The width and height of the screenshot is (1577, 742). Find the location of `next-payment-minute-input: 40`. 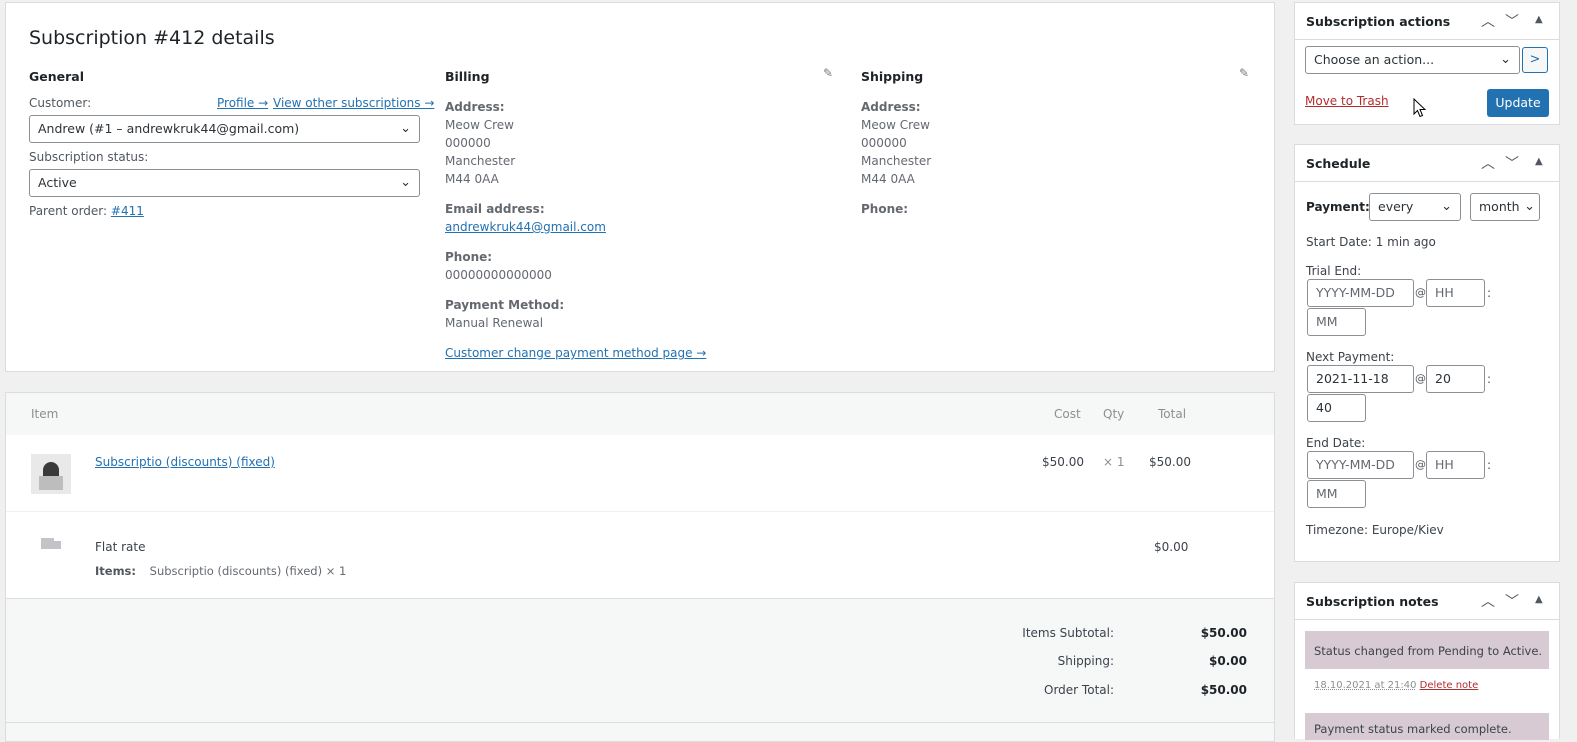

next-payment-minute-input: 40 is located at coordinates (1336, 408).